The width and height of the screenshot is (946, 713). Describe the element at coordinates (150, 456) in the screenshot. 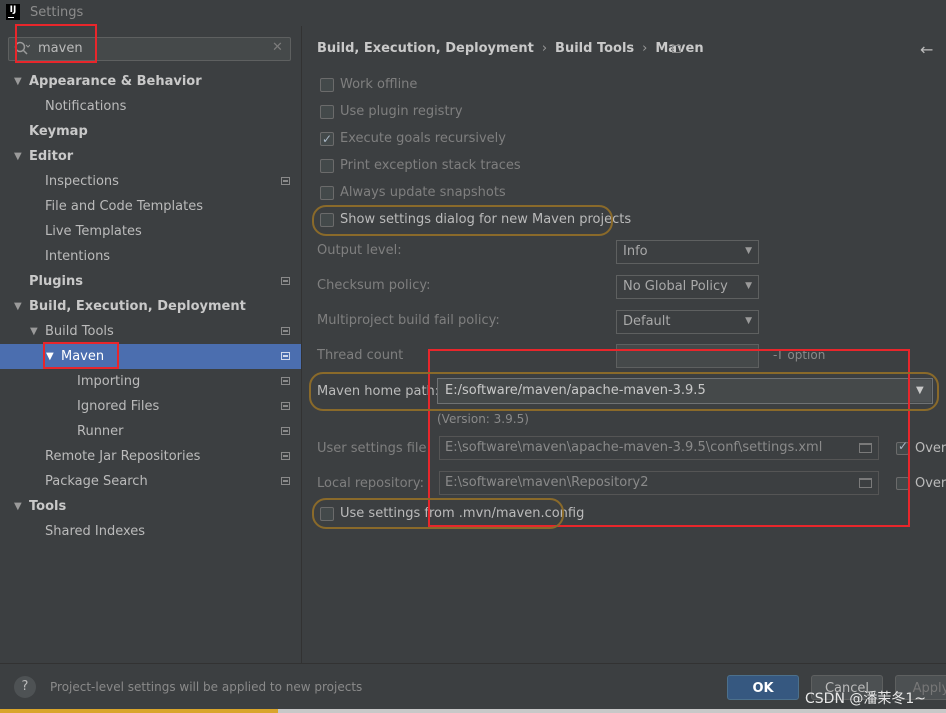

I see `sidebar-item-remote-jar-repositories: Remote Jar Repositories` at that location.